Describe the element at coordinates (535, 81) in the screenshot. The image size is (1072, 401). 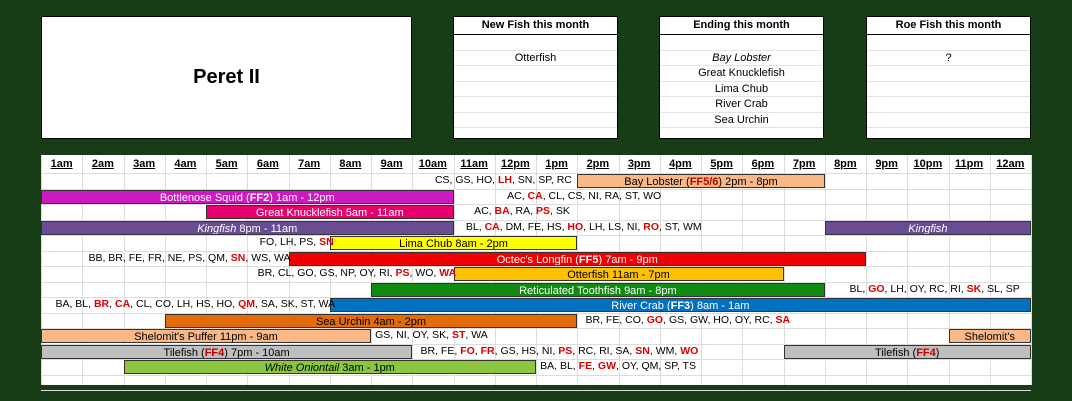
I see `new-fish-list: Otterfish` at that location.